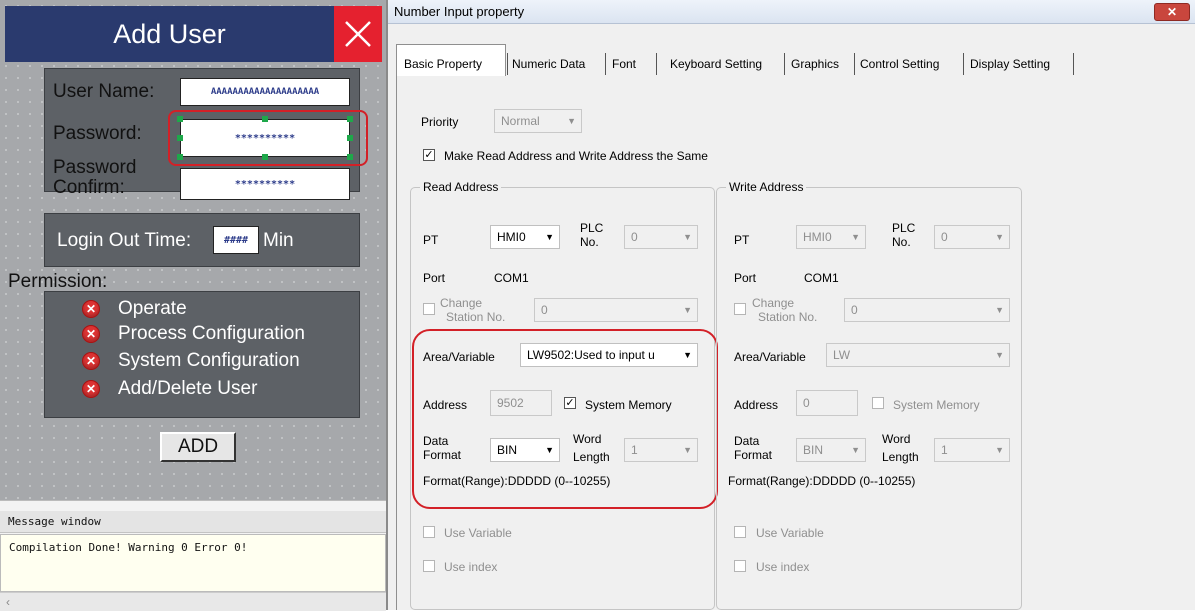 This screenshot has height=611, width=1195. I want to click on scroll-left-icon: ‹, so click(8, 602).